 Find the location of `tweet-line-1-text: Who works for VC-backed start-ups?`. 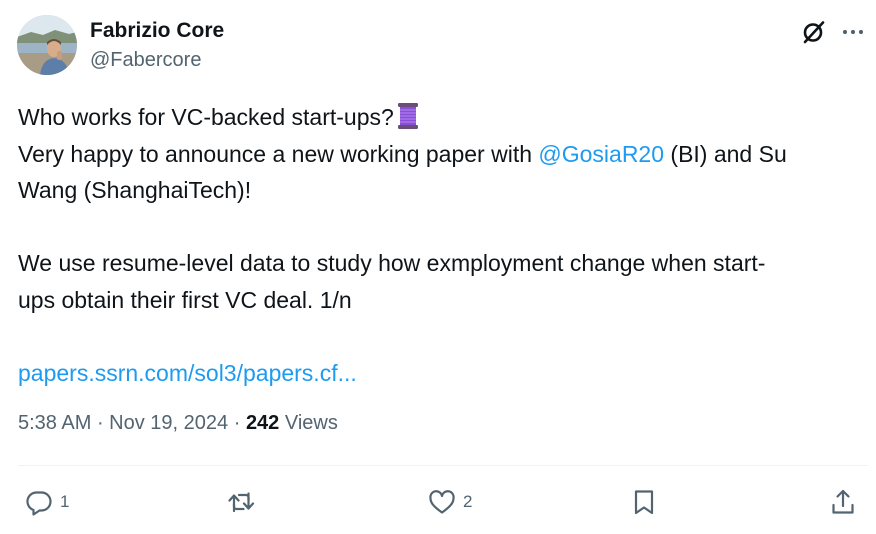

tweet-line-1-text: Who works for VC-backed start-ups? is located at coordinates (206, 117).